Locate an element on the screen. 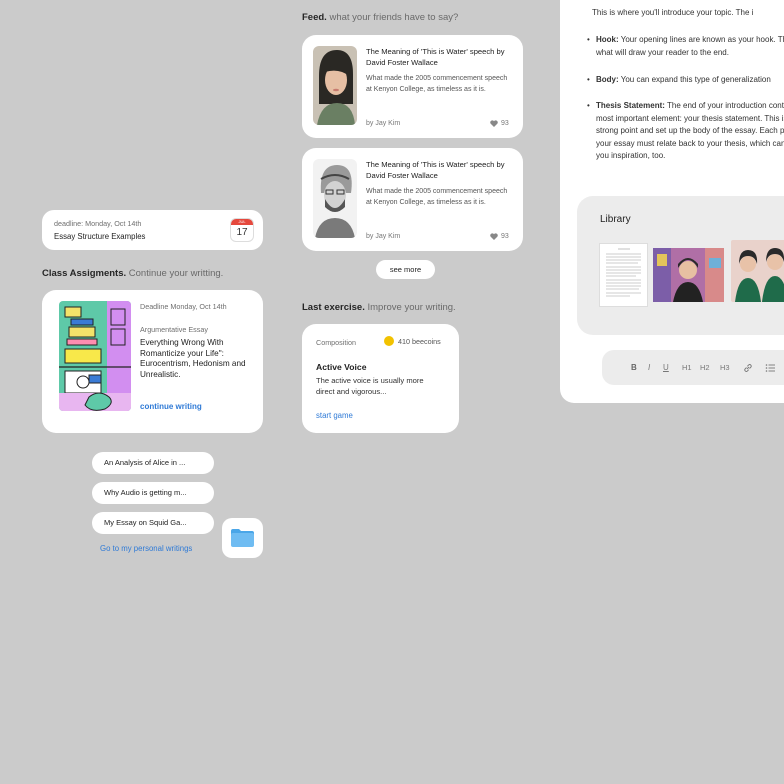  exercise-category: Composition is located at coordinates (336, 342).